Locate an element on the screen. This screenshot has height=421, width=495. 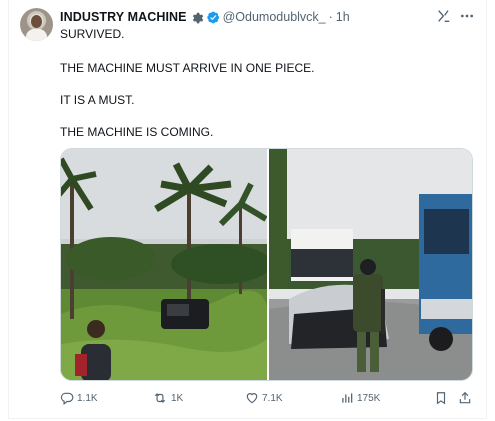
avatar is located at coordinates (36, 24).